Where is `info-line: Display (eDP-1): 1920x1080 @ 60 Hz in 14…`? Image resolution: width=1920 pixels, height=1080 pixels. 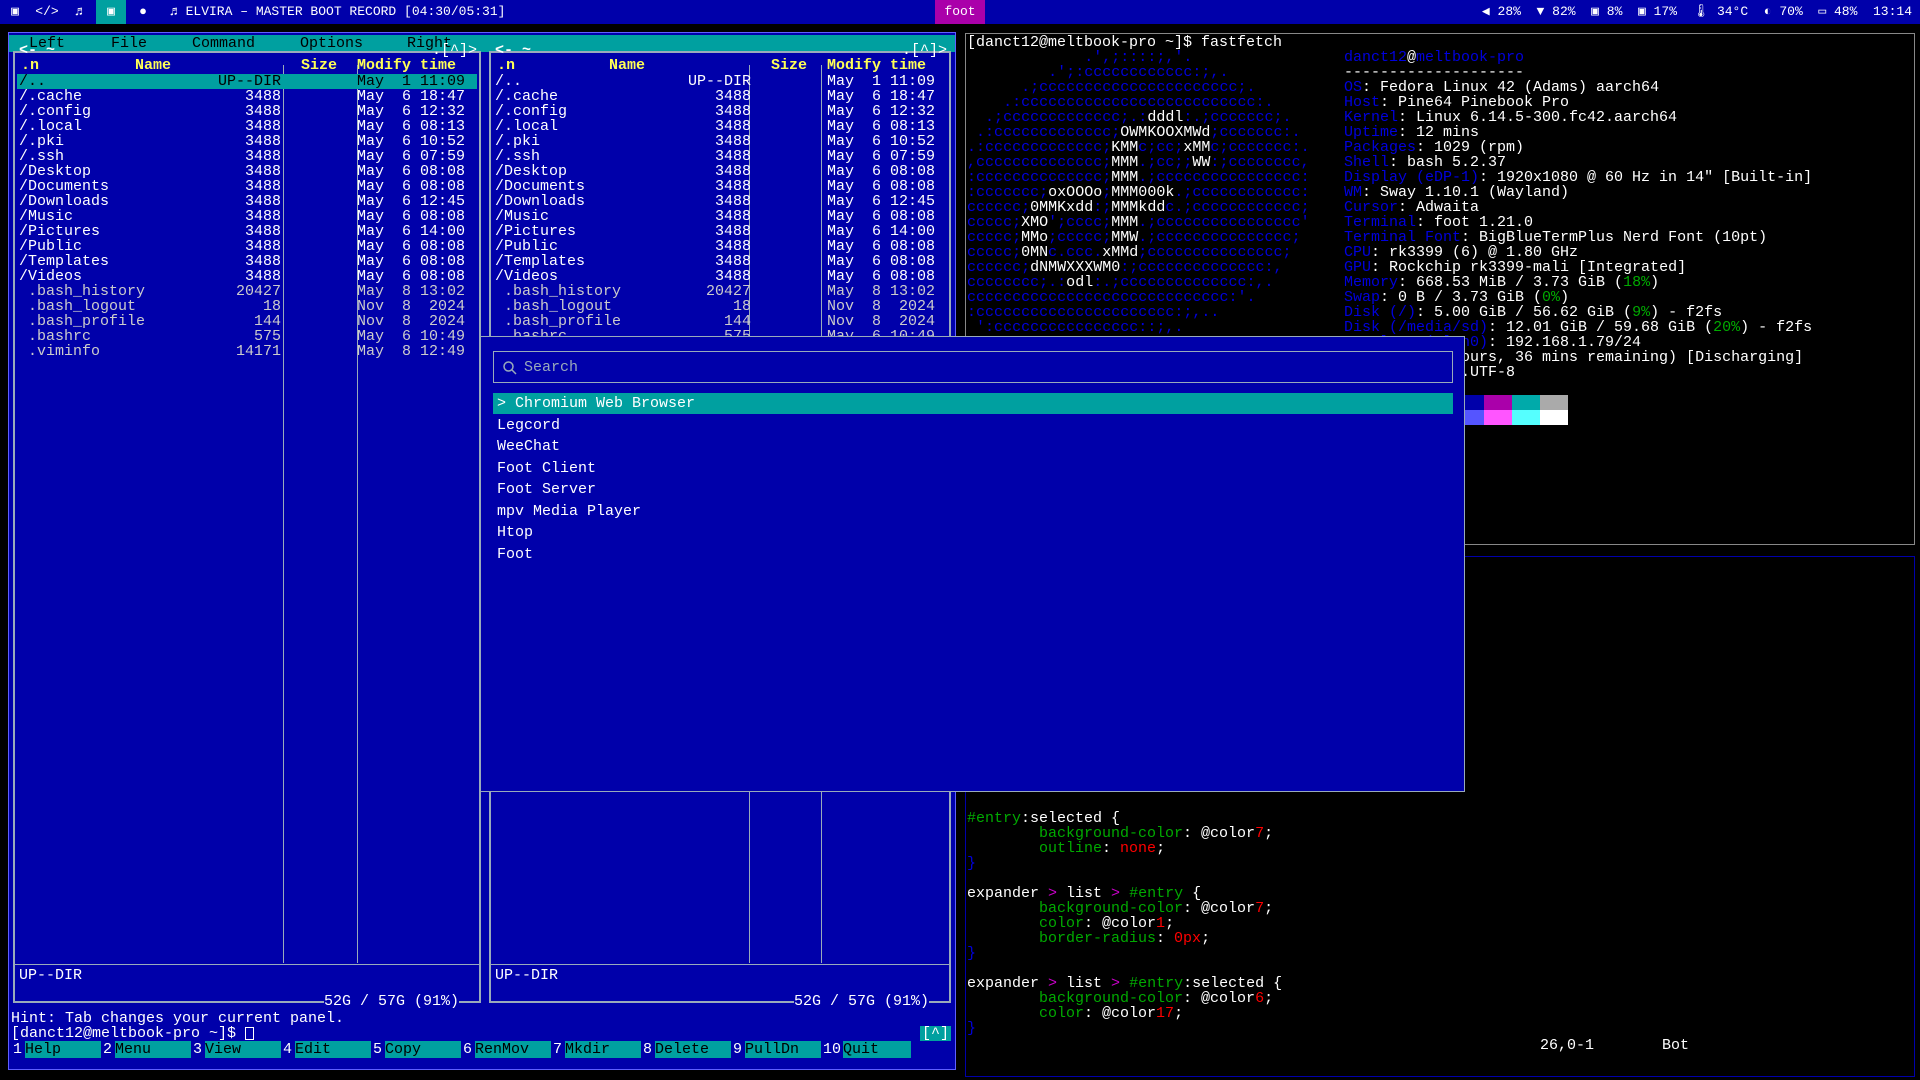 info-line: Display (eDP-1): 1920x1080 @ 60 Hz in 14… is located at coordinates (1578, 177).